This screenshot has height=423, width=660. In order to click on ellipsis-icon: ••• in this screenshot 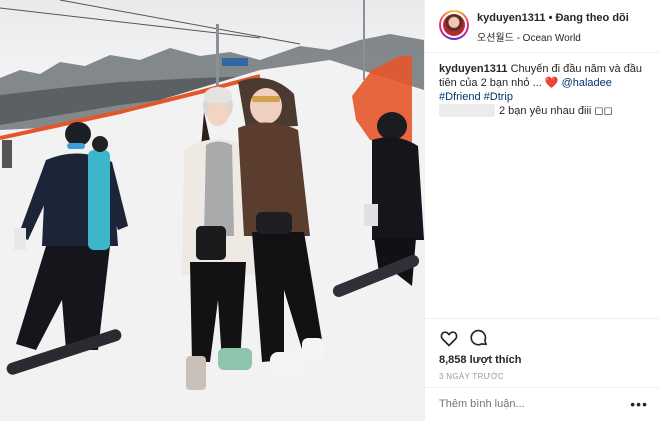, I will do `click(639, 404)`.